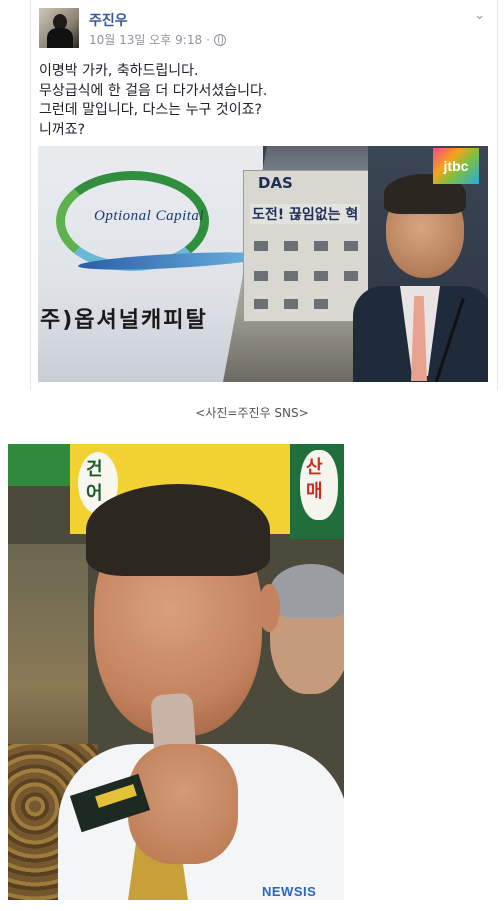 The image size is (504, 911). What do you see at coordinates (124, 320) in the screenshot?
I see `company-name: 주)옵셔널캐피탈` at bounding box center [124, 320].